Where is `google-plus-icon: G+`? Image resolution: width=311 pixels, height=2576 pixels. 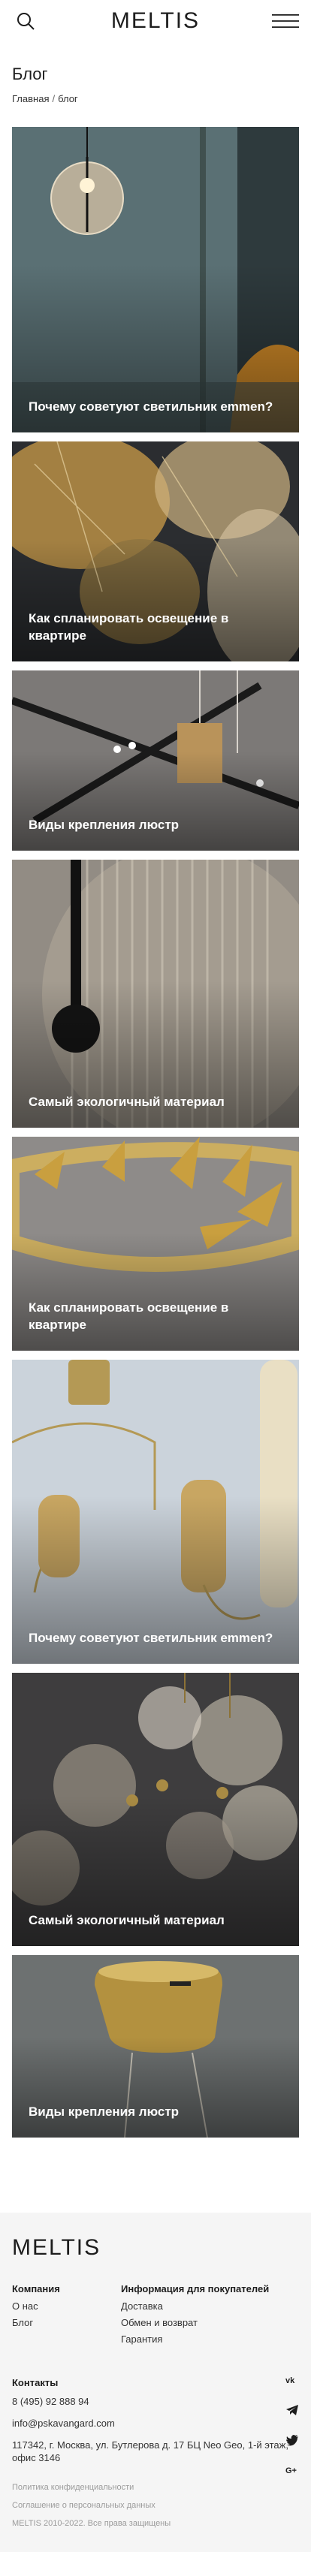
google-plus-icon: G+ is located at coordinates (292, 2470).